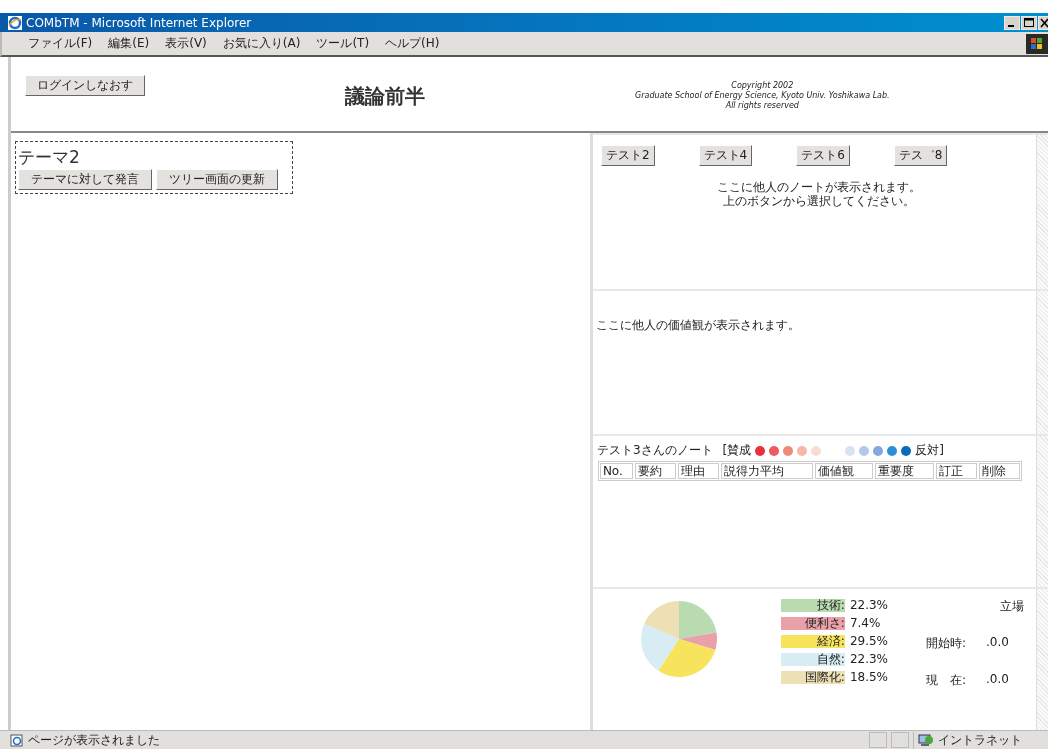  What do you see at coordinates (947, 643) in the screenshot?
I see `stance-label: 開始時:` at bounding box center [947, 643].